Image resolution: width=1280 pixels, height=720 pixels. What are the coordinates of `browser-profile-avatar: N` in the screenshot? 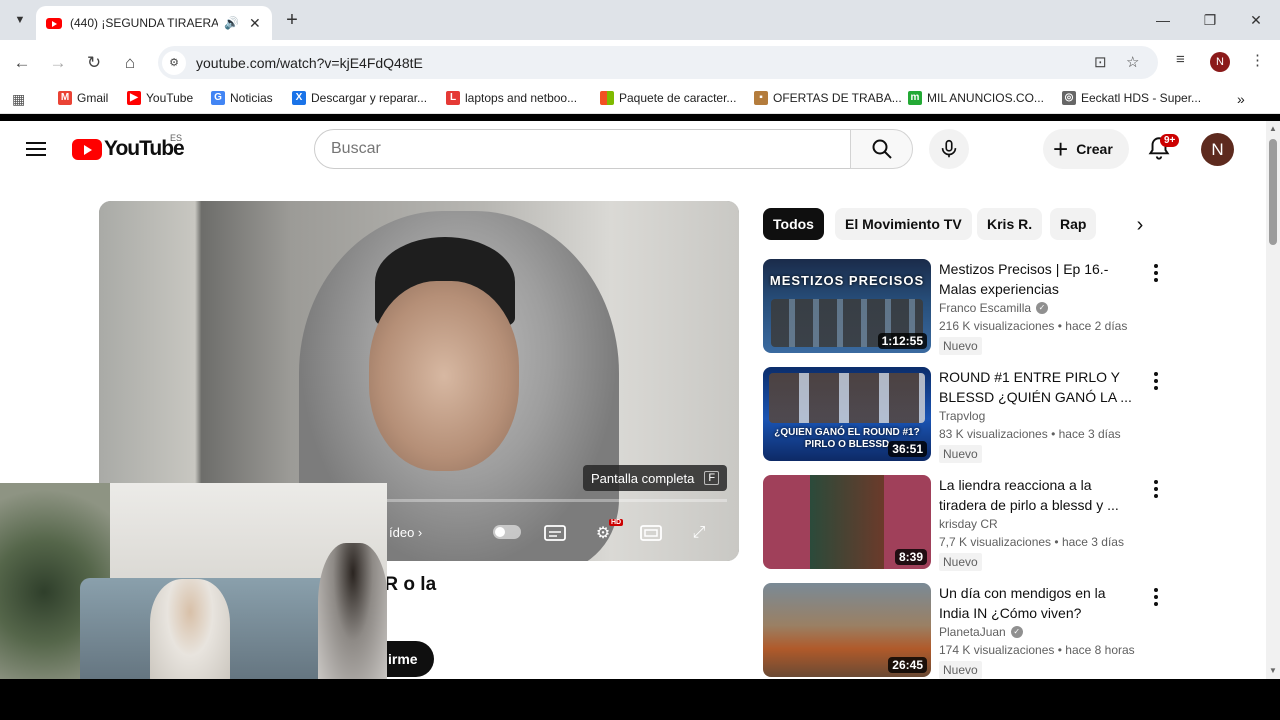 It's located at (1220, 62).